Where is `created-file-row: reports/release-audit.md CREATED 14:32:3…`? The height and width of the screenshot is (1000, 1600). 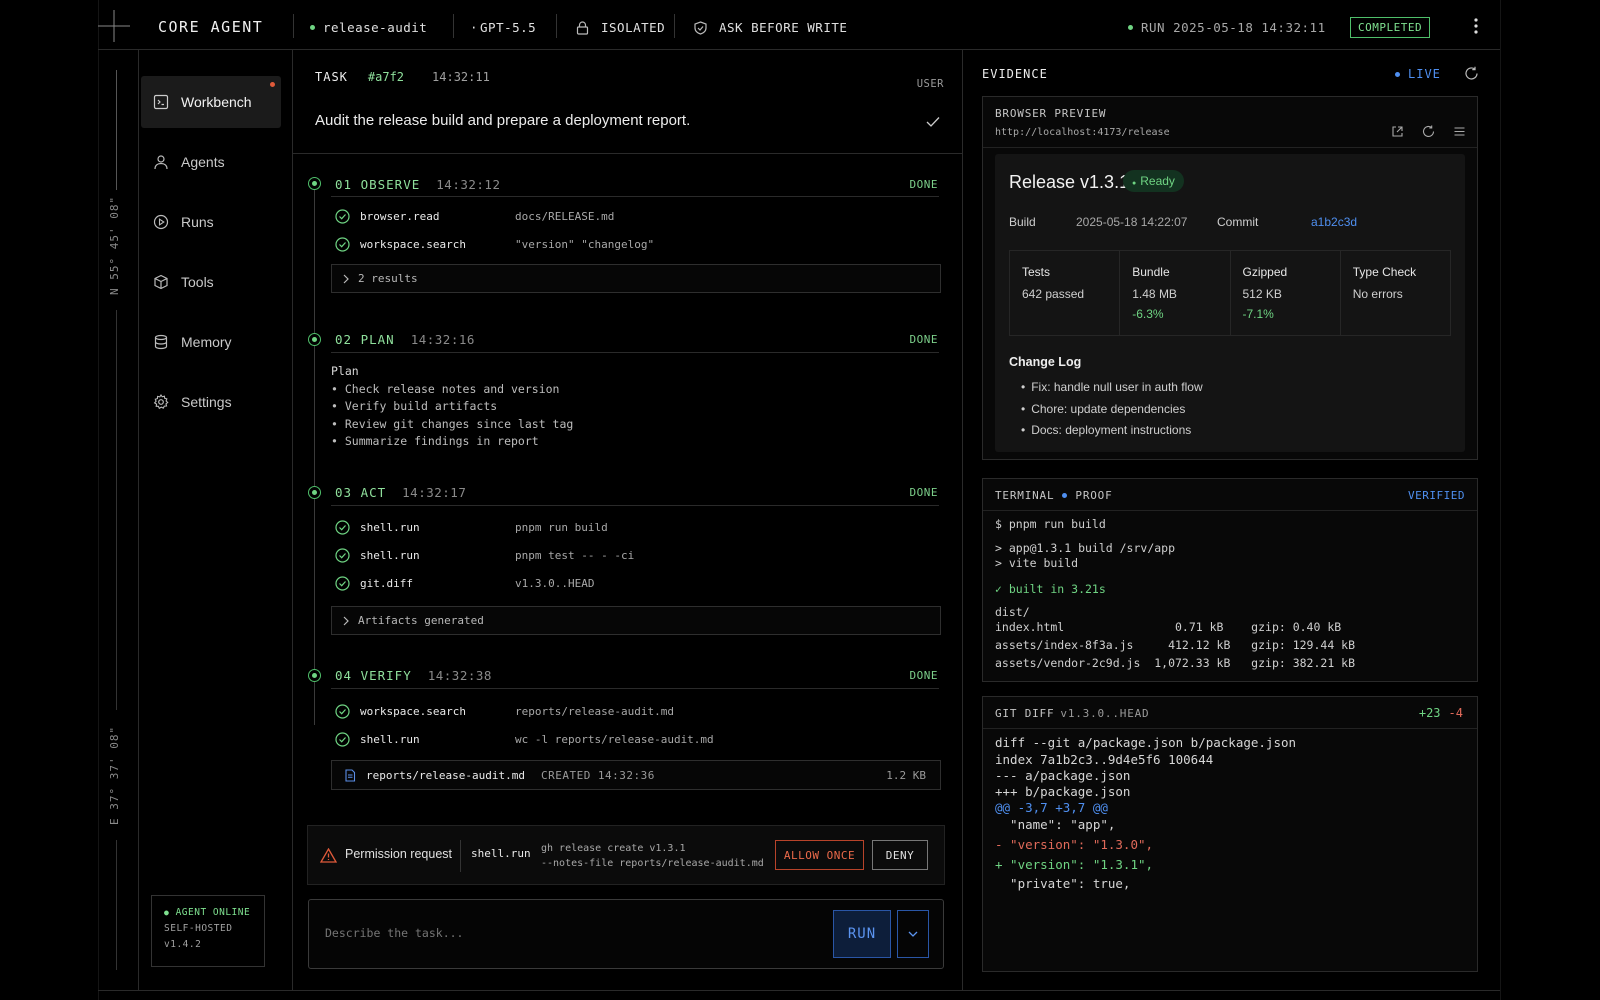
created-file-row: reports/release-audit.md CREATED 14:32:3… is located at coordinates (636, 775).